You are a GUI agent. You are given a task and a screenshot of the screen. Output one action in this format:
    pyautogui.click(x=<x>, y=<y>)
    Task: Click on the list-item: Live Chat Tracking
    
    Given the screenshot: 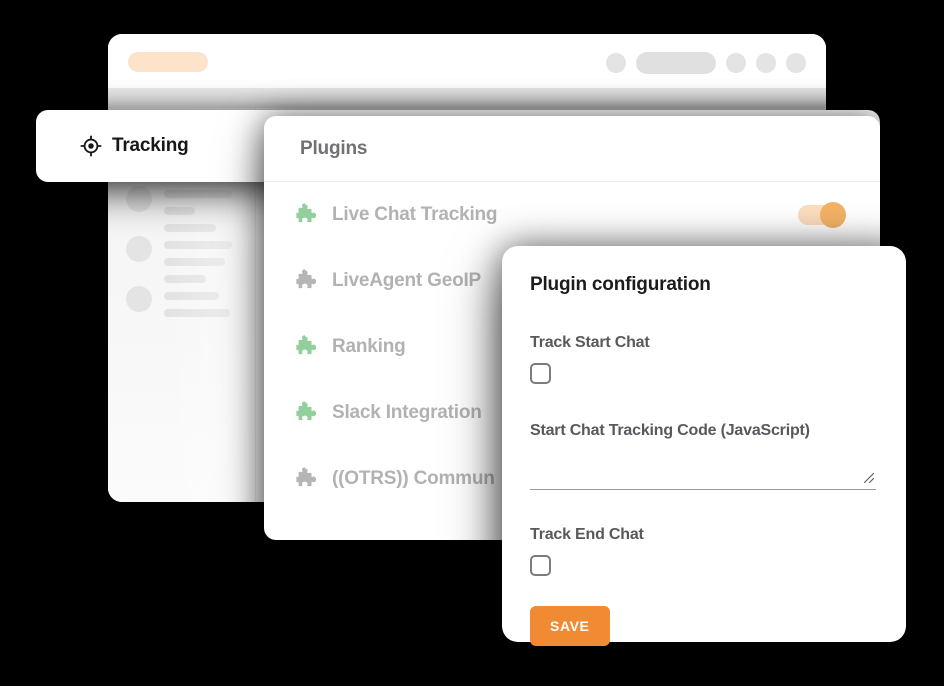 What is the action you would take?
    pyautogui.click(x=572, y=215)
    